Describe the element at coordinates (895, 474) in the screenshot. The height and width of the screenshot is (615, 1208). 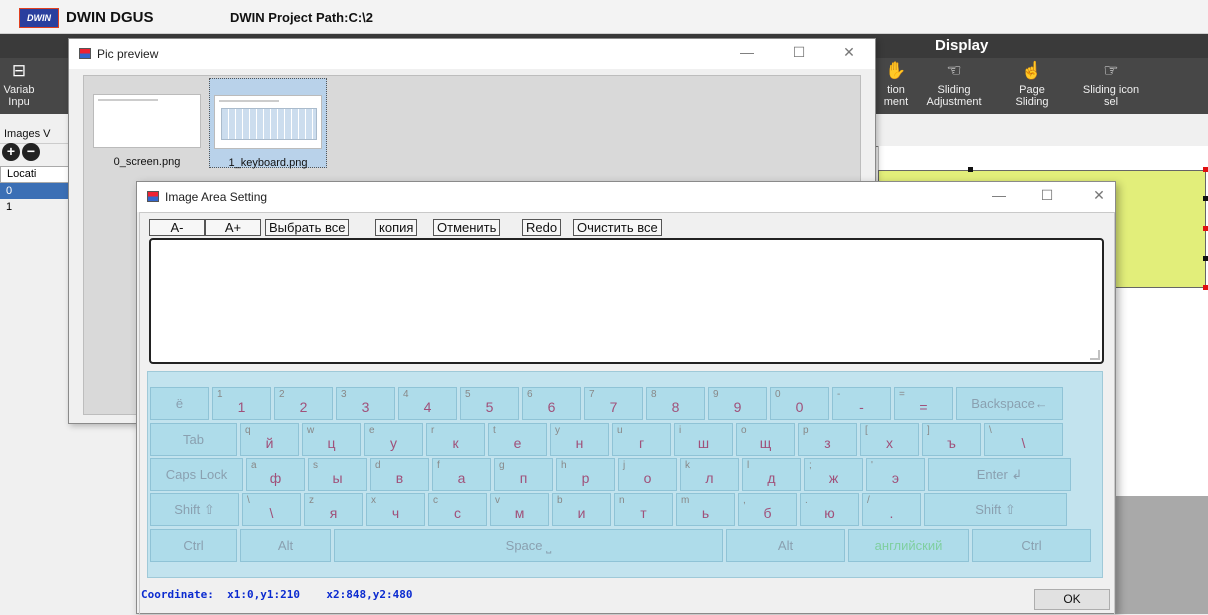
I see `keyboard-key: ' э` at that location.